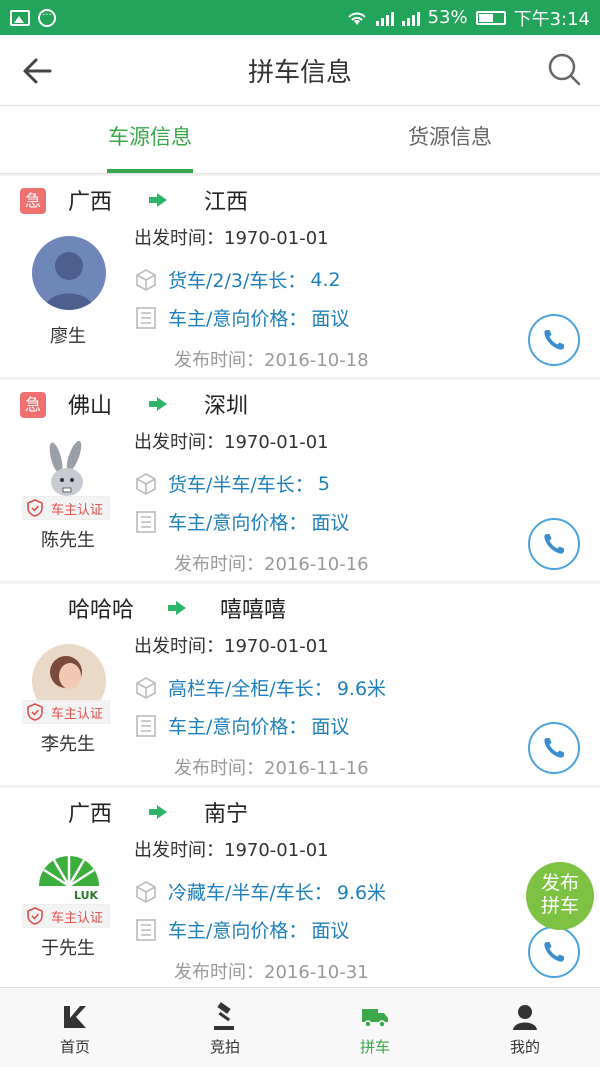 The height and width of the screenshot is (1067, 600). Describe the element at coordinates (158, 404) in the screenshot. I see `route: 佛山 深圳` at that location.